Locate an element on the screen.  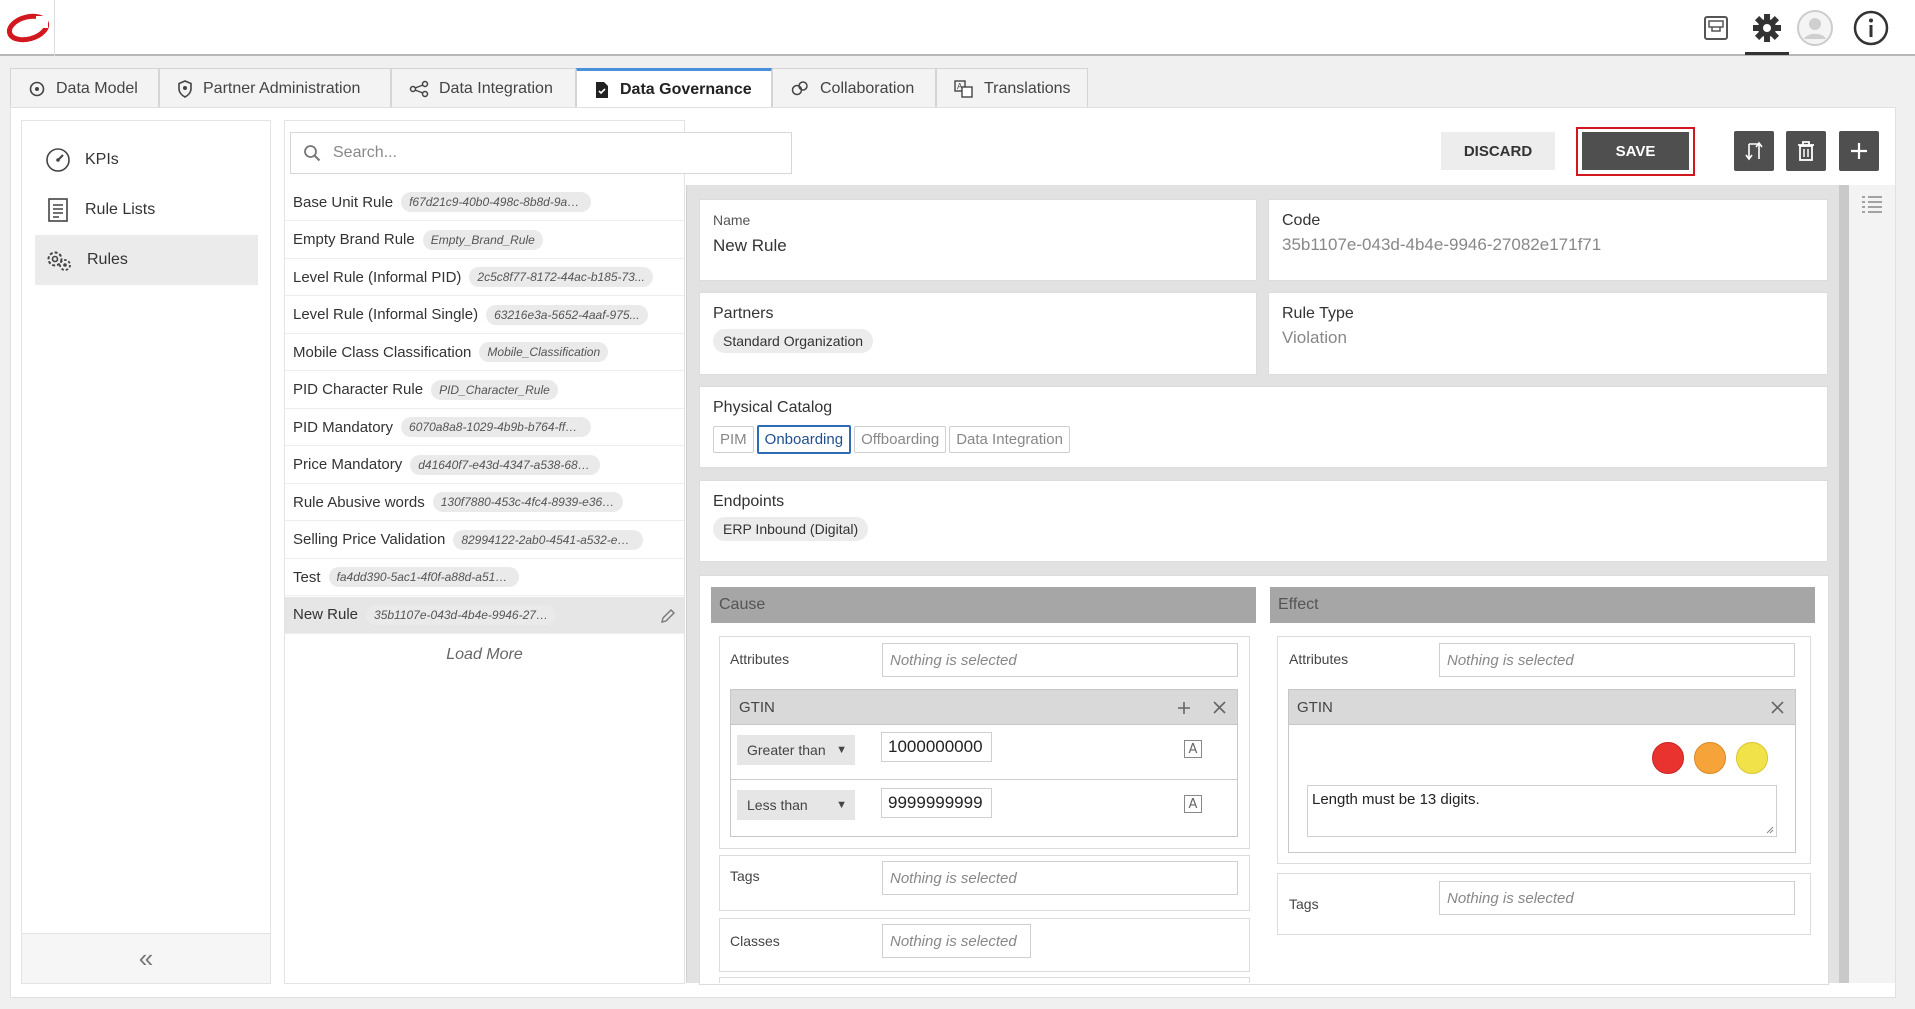
tab-data-governance: Data Governance is located at coordinates (674, 88).